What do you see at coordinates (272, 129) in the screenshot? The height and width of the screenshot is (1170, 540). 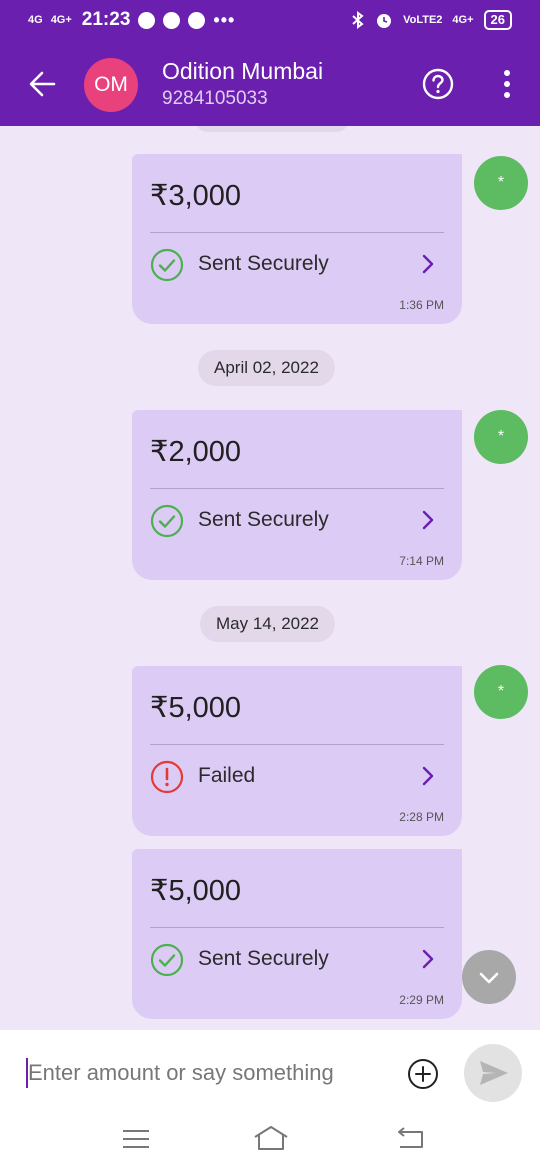 I see `date-pill-partial` at bounding box center [272, 129].